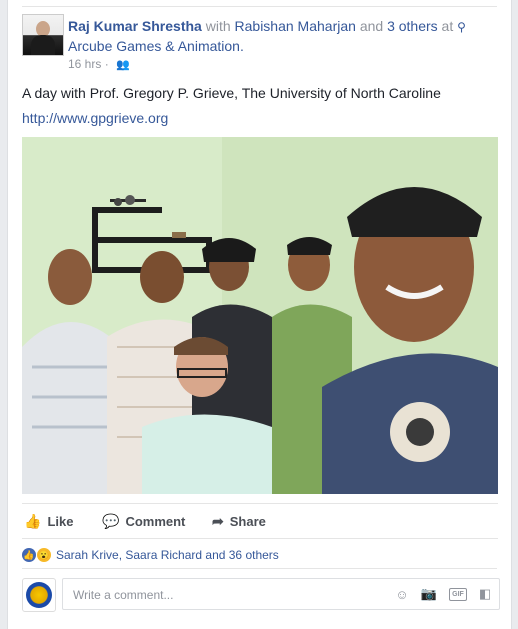  Describe the element at coordinates (43, 35) in the screenshot. I see `author-avatar` at that location.